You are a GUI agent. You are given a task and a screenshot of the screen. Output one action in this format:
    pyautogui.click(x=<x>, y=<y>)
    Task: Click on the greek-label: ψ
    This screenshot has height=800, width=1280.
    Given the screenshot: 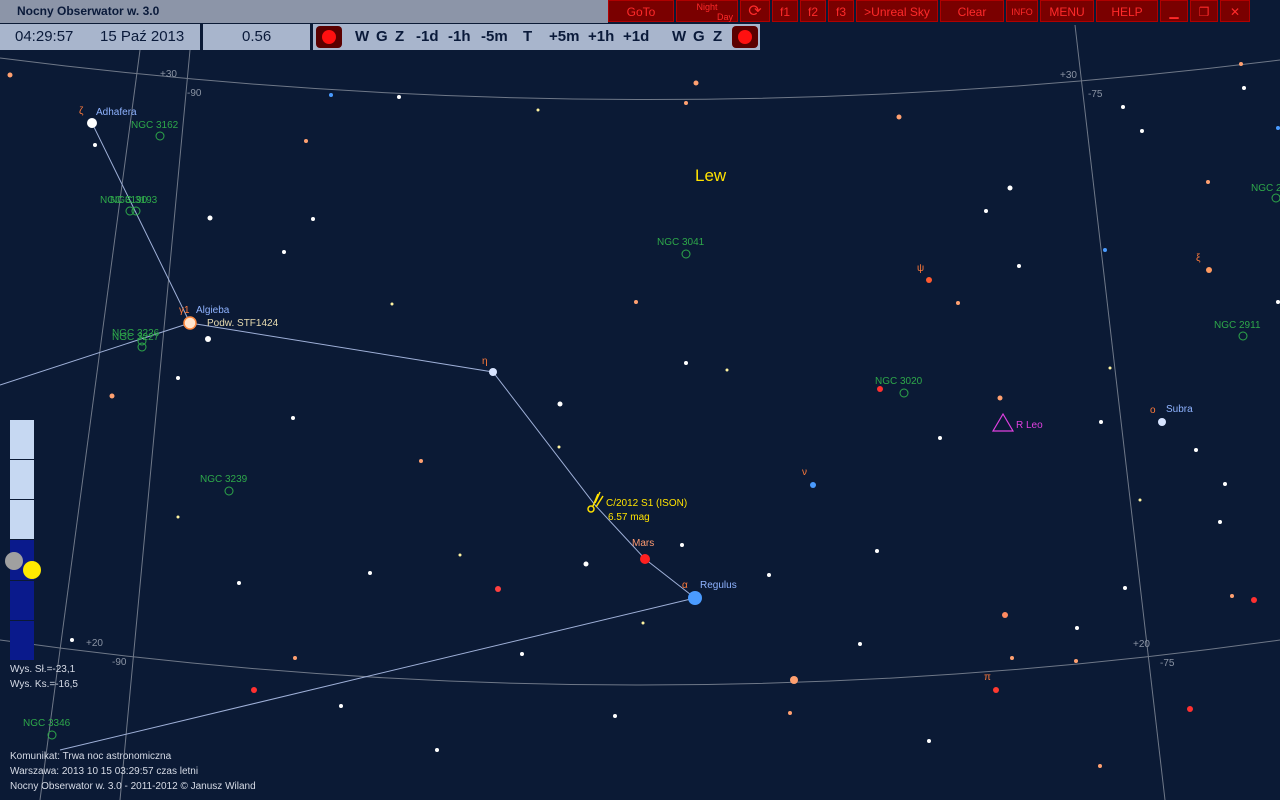 What is the action you would take?
    pyautogui.click(x=921, y=268)
    